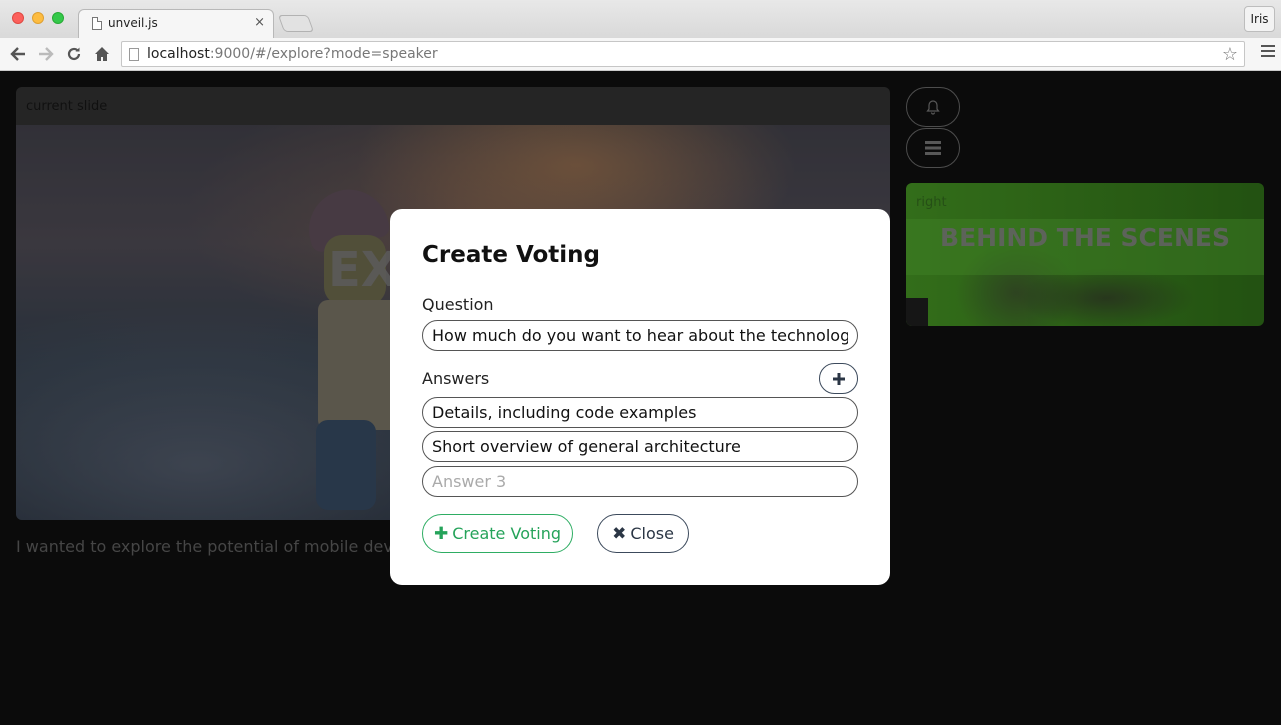  I want to click on close-button: ✖ Close, so click(643, 533).